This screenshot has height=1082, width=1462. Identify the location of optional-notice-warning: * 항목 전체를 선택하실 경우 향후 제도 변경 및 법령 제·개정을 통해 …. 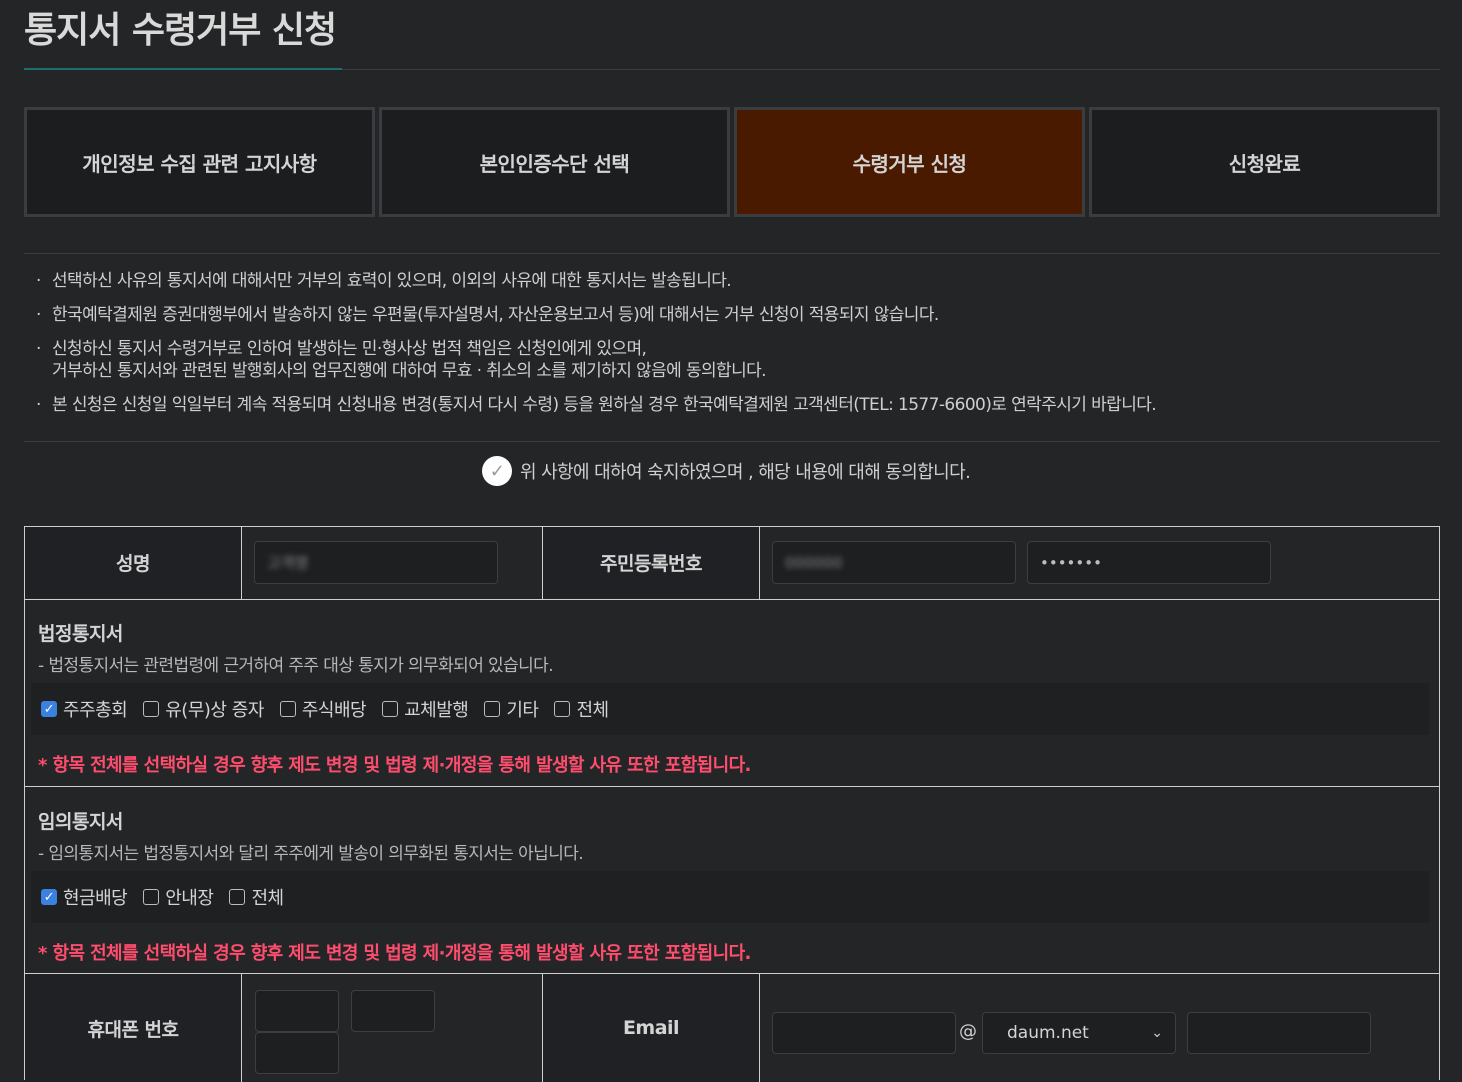
(394, 953).